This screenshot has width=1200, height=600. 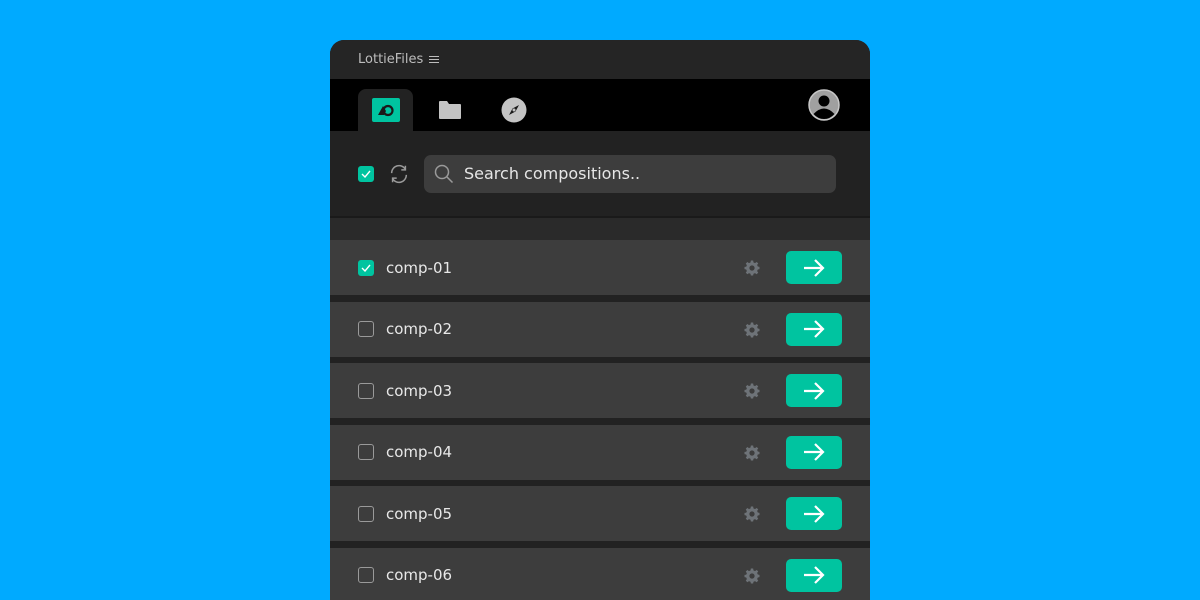 What do you see at coordinates (444, 173) in the screenshot?
I see `search-icon` at bounding box center [444, 173].